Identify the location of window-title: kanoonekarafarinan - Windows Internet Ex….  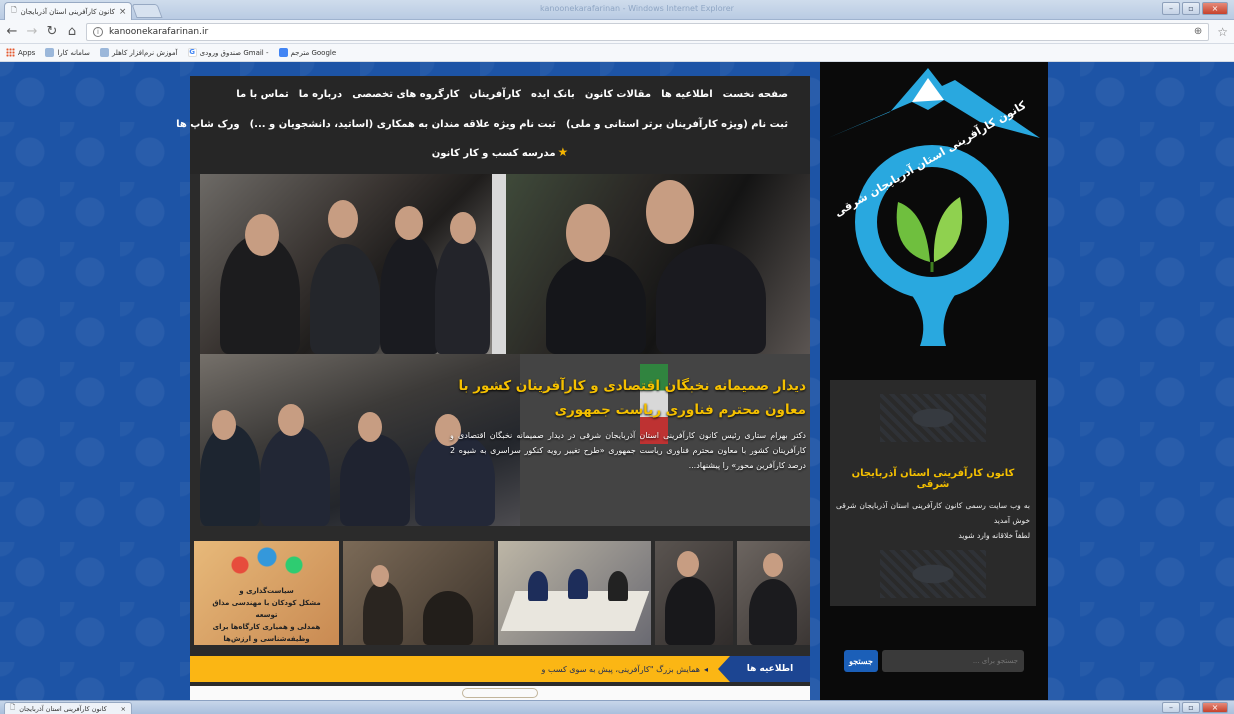
(637, 8).